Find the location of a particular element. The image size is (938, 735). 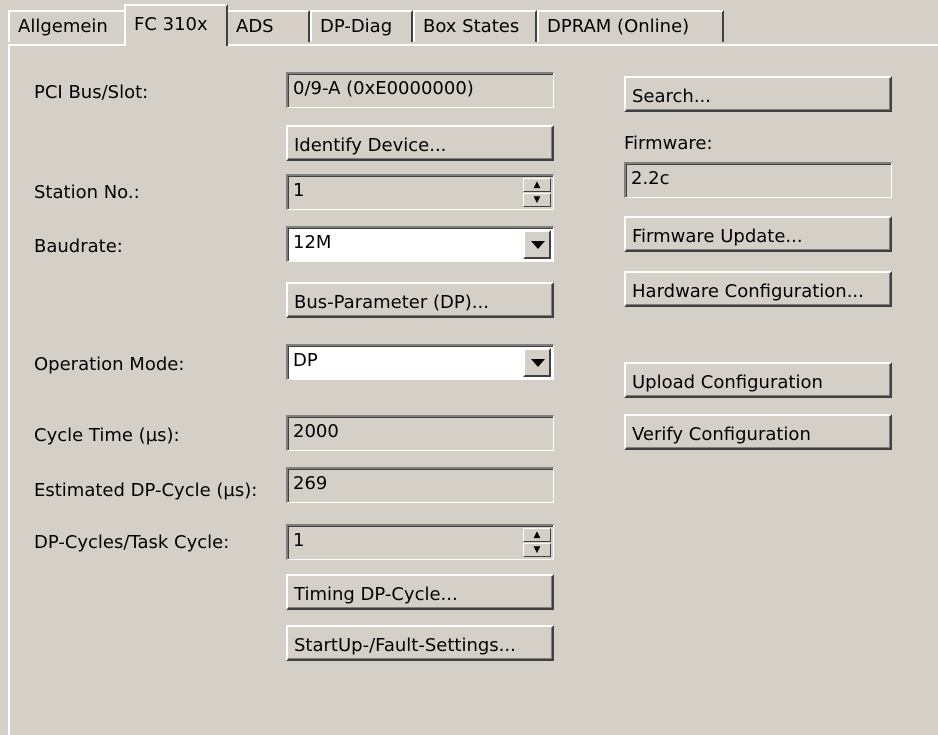

tab-fc310x: FC 310x is located at coordinates (176, 25).